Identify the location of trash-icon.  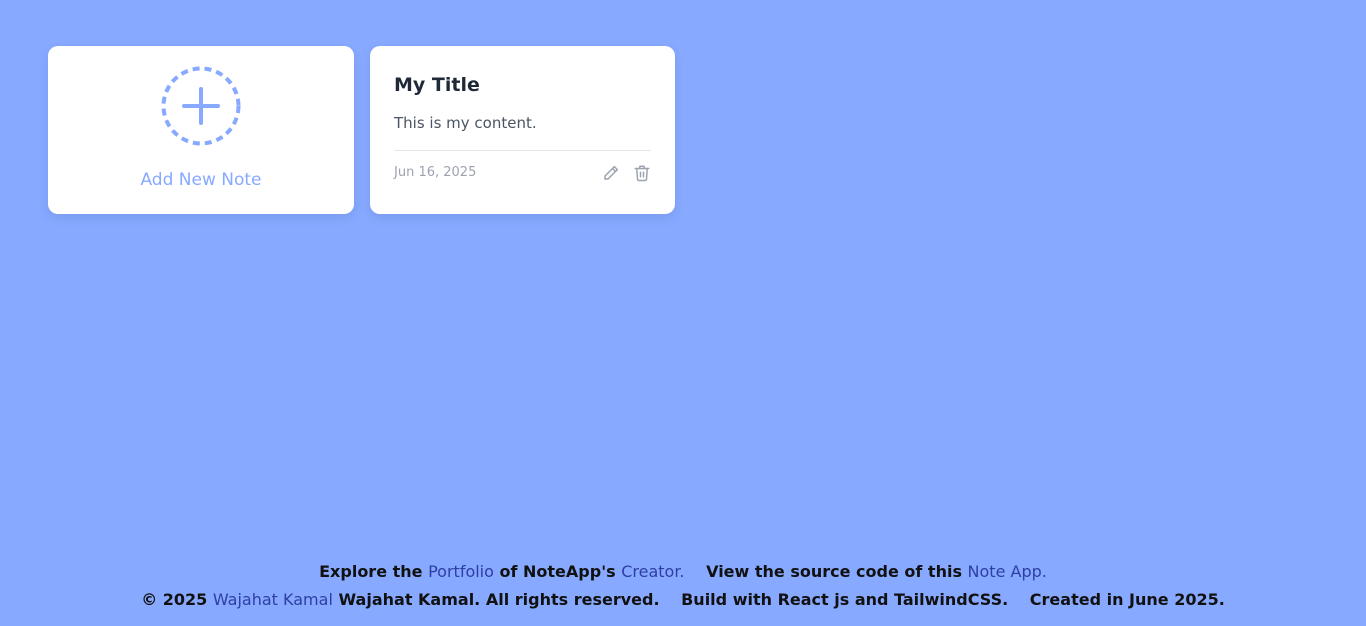
(641, 172).